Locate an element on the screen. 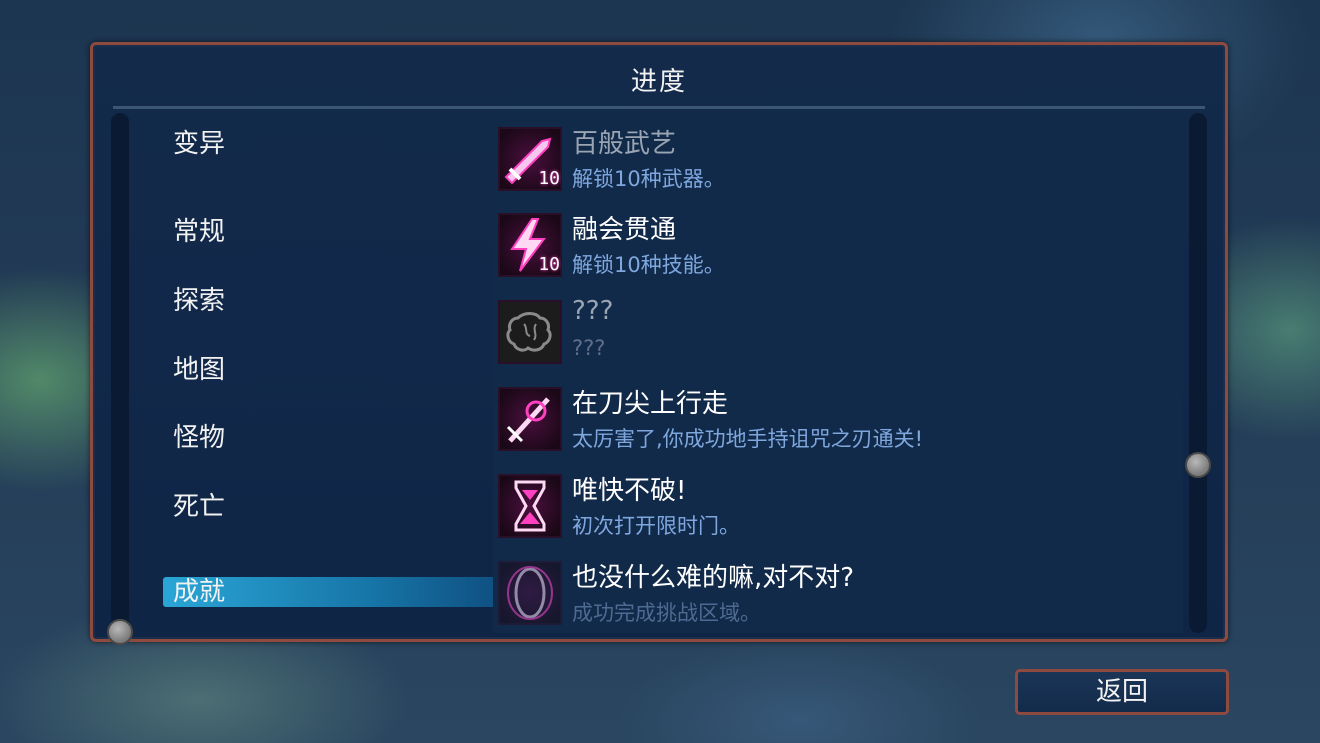 The height and width of the screenshot is (743, 1320). category-exploration: 探索 is located at coordinates (199, 298).